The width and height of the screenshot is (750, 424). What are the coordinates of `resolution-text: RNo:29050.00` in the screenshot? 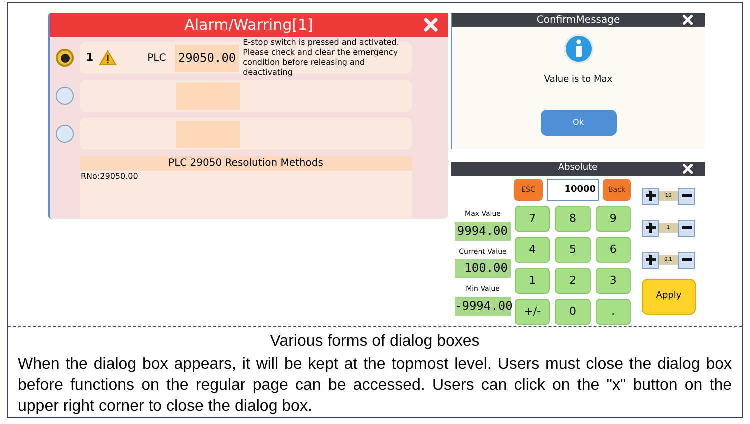 It's located at (109, 176).